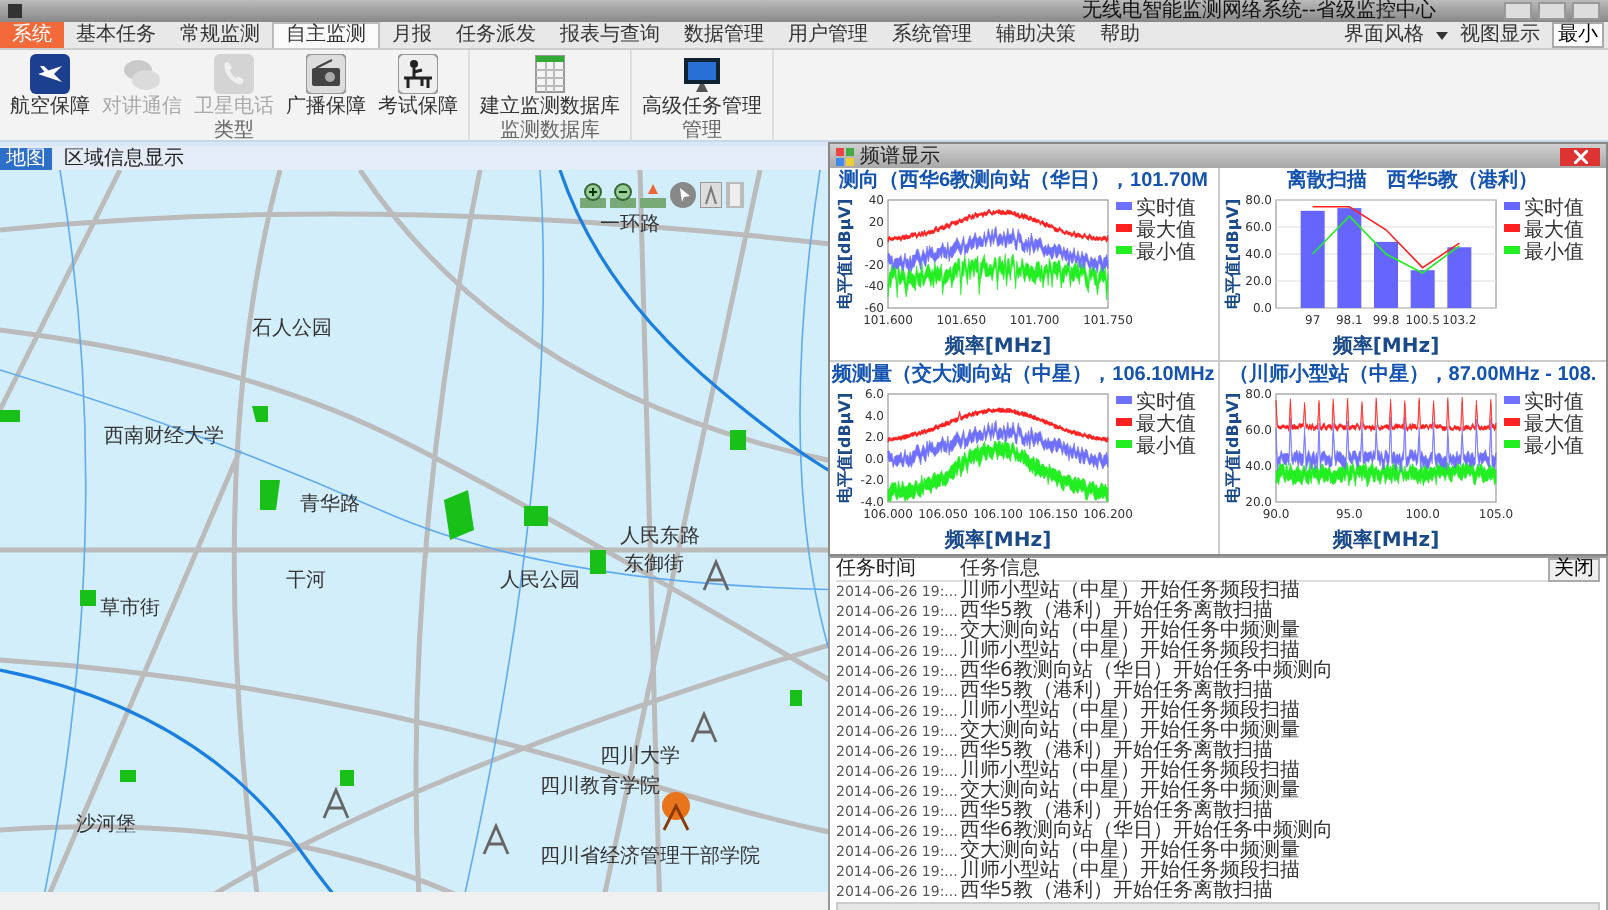 Image resolution: width=1608 pixels, height=910 pixels. What do you see at coordinates (326, 74) in the screenshot?
I see `radio-icon` at bounding box center [326, 74].